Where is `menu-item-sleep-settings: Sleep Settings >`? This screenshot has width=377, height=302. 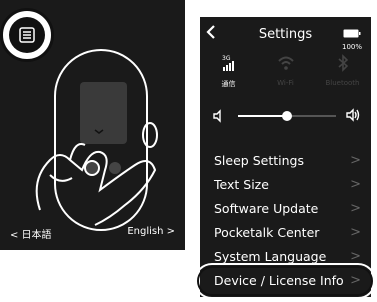 menu-item-sleep-settings: Sleep Settings > is located at coordinates (285, 160).